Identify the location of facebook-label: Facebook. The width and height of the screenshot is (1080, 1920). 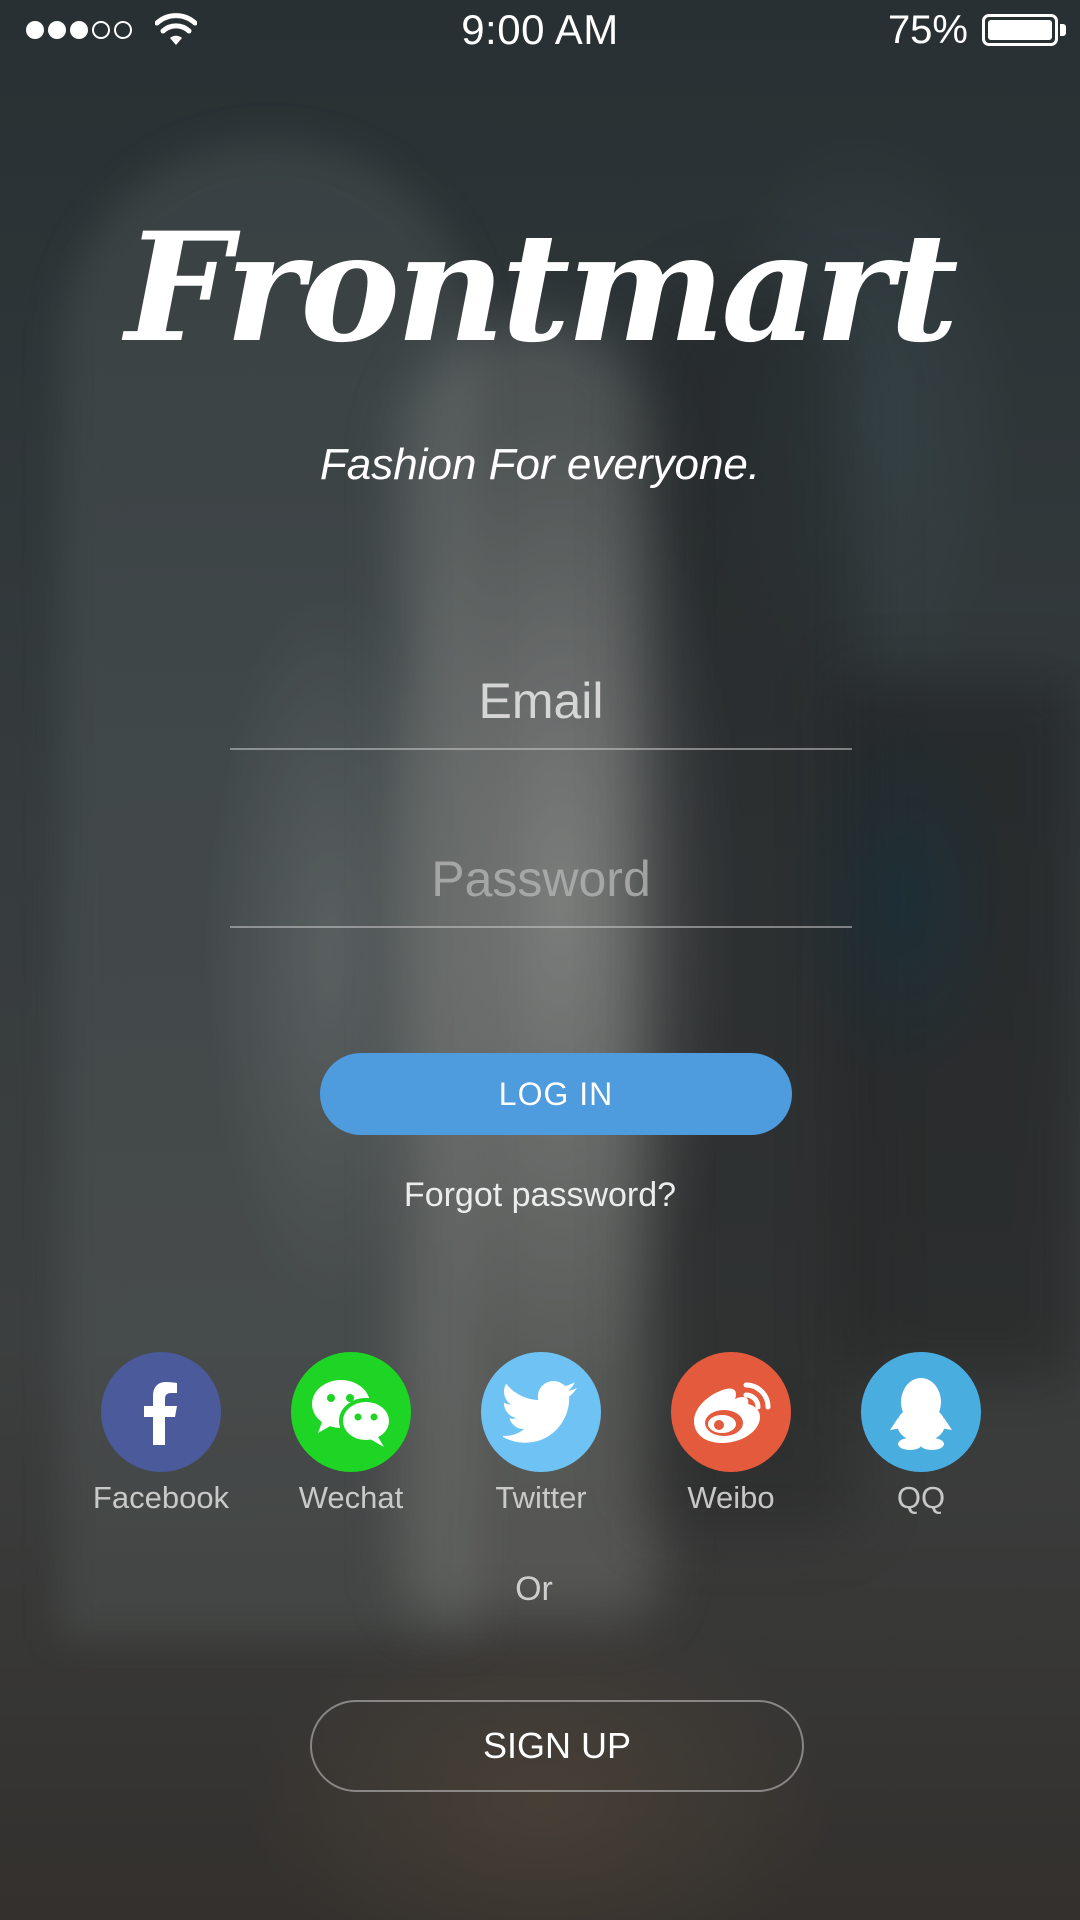
(161, 1497).